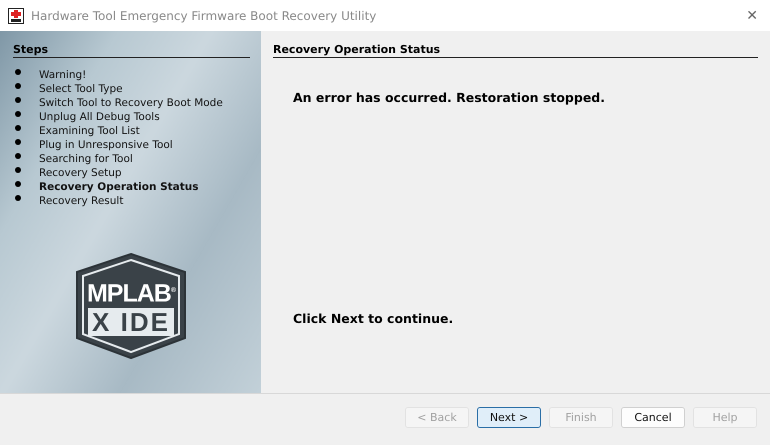 The width and height of the screenshot is (770, 445). What do you see at coordinates (81, 201) in the screenshot?
I see `step-label: Recovery Result` at bounding box center [81, 201].